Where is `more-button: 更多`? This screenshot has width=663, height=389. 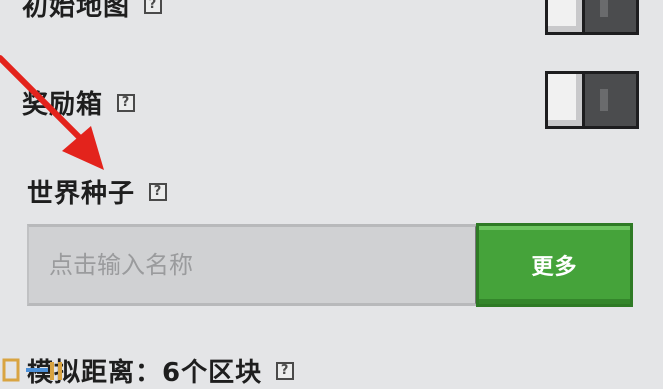 more-button: 更多 is located at coordinates (554, 265).